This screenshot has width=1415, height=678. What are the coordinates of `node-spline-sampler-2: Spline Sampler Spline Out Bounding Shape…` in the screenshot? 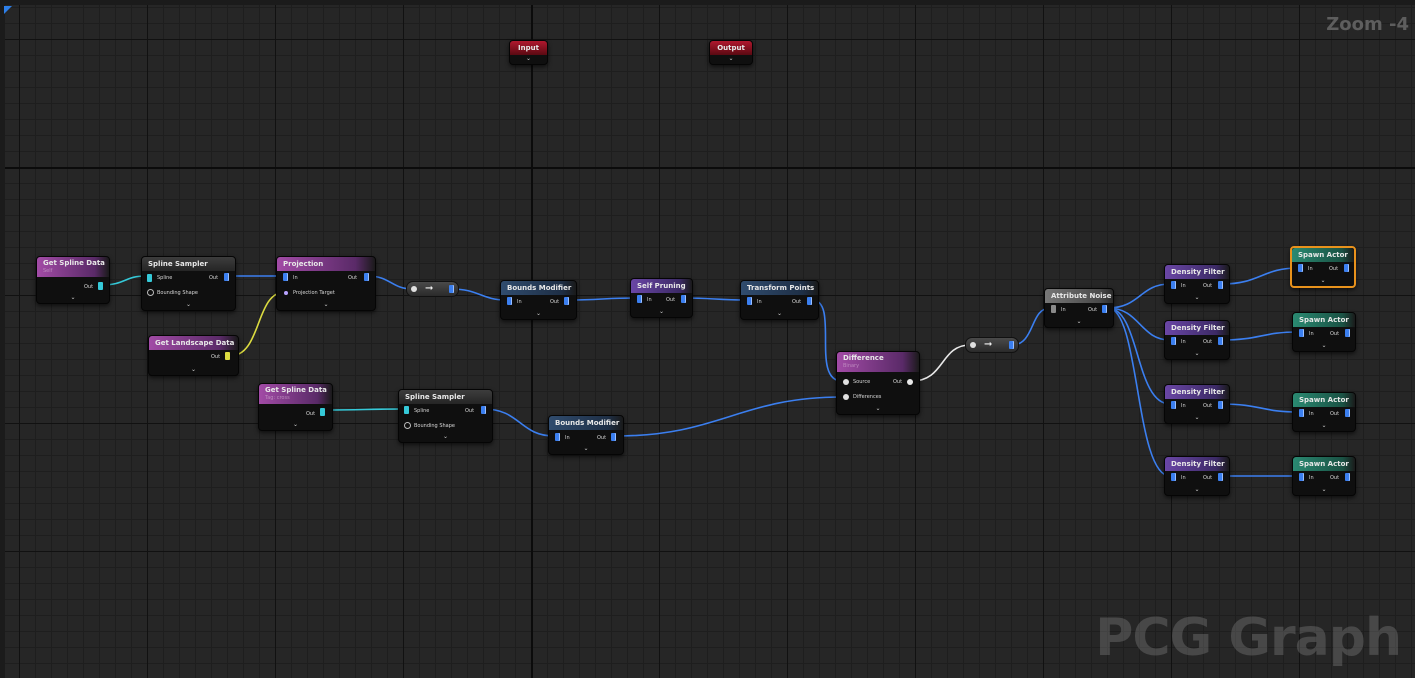 It's located at (445, 416).